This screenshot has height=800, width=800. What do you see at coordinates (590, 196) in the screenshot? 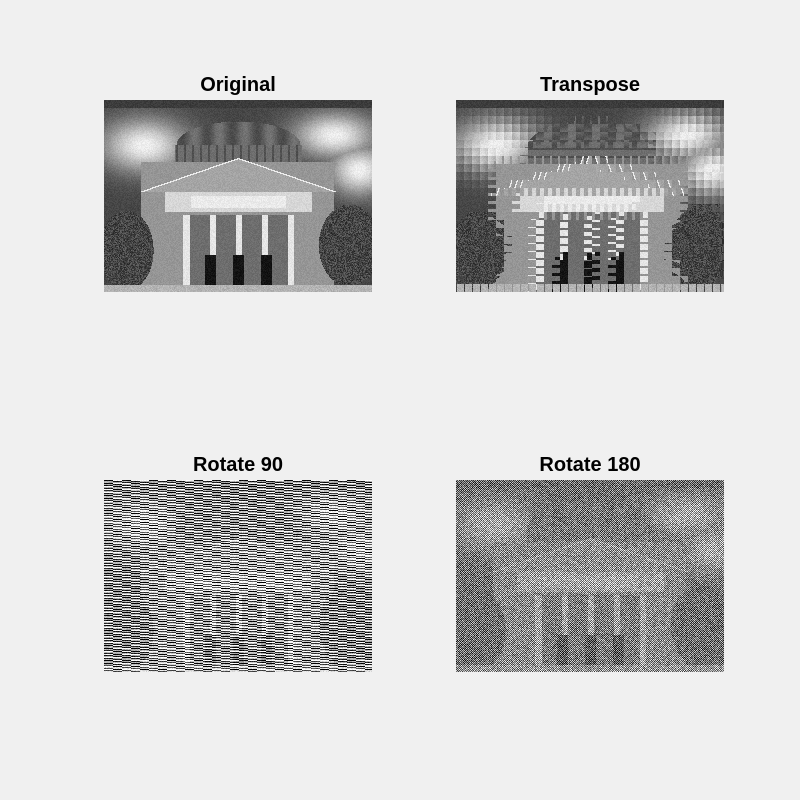
I see `image-transpose` at bounding box center [590, 196].